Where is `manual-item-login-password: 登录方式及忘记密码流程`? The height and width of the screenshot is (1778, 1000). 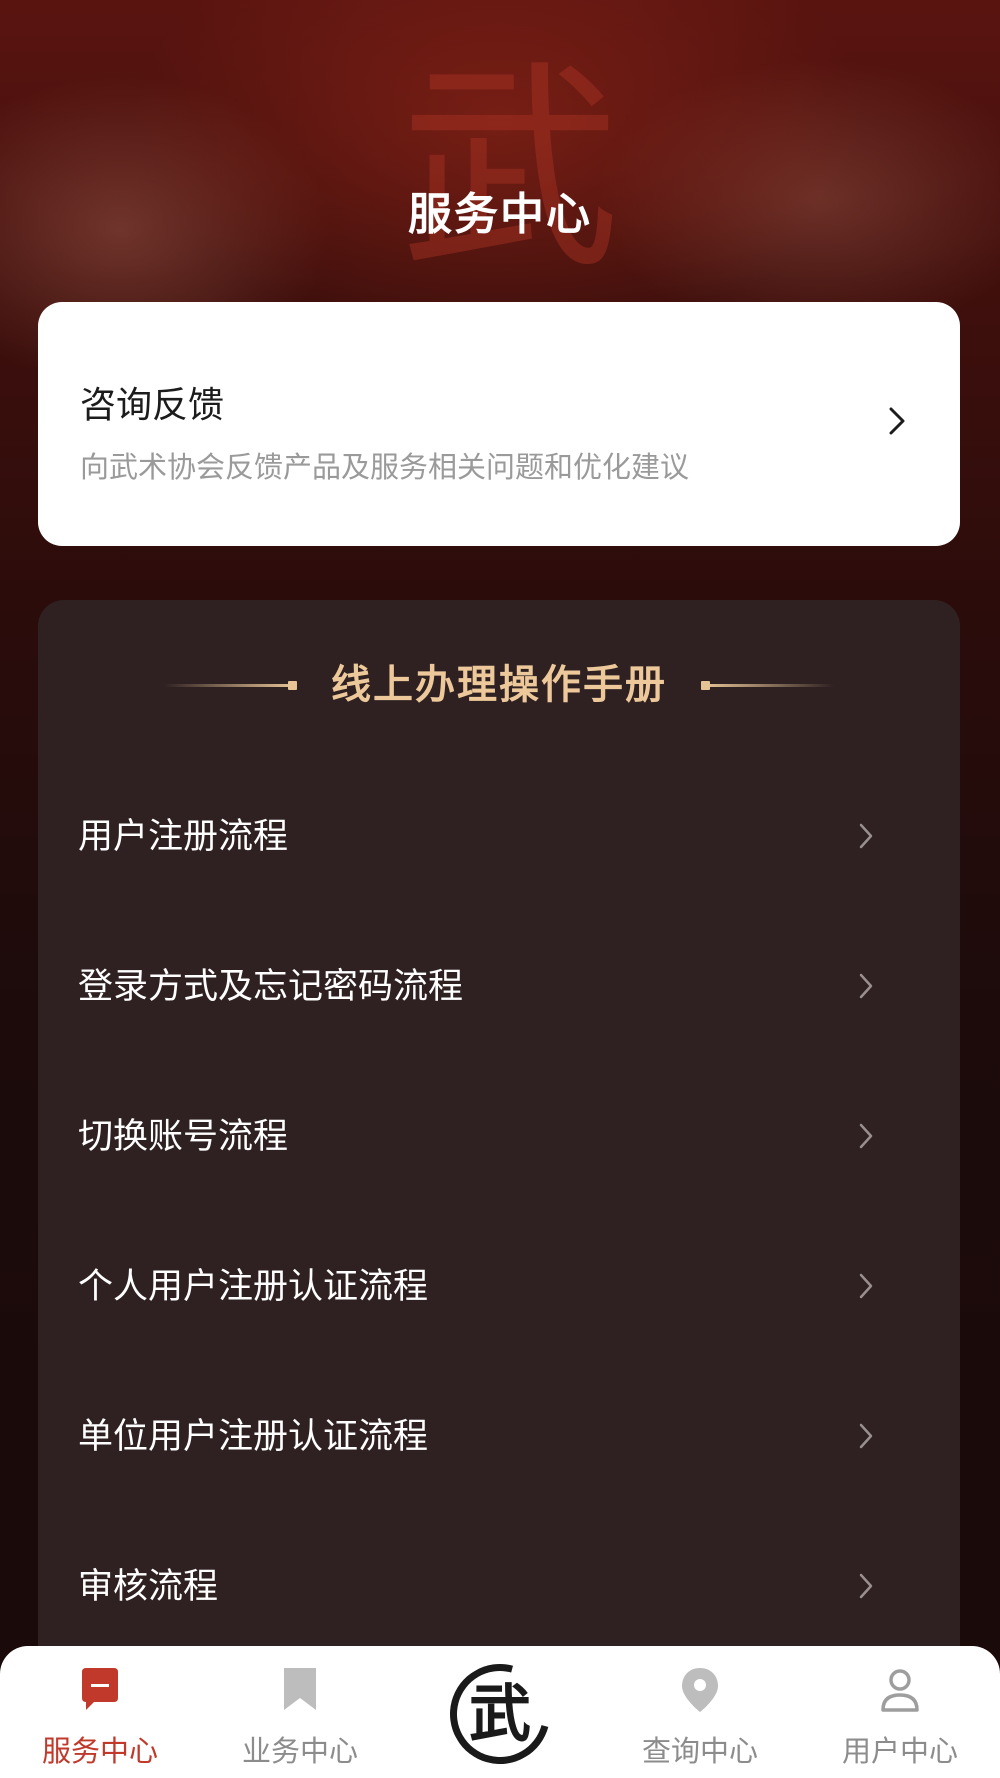
manual-item-login-password: 登录方式及忘记密码流程 is located at coordinates (499, 985).